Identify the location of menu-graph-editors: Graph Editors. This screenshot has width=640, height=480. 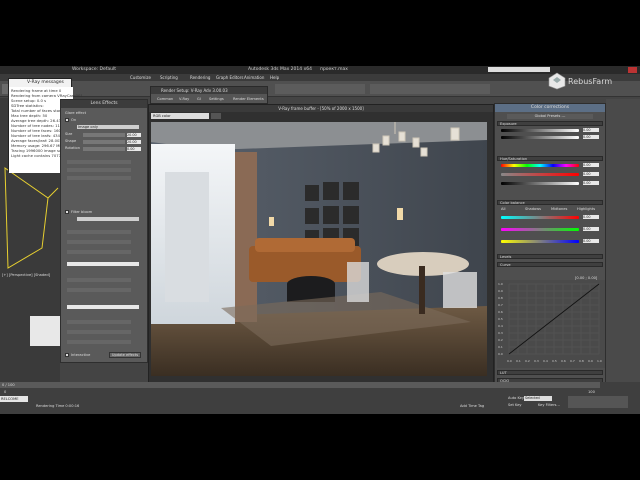
(229, 77).